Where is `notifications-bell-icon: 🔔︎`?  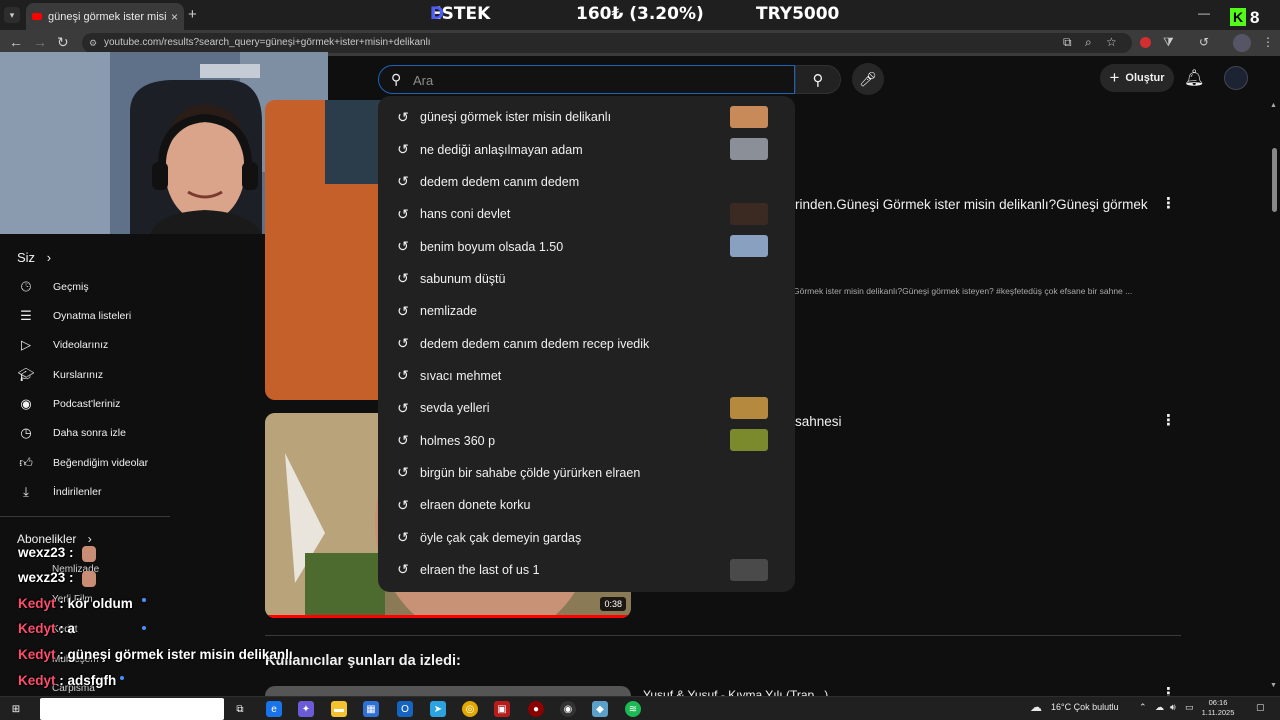 notifications-bell-icon: 🔔︎ is located at coordinates (1194, 78).